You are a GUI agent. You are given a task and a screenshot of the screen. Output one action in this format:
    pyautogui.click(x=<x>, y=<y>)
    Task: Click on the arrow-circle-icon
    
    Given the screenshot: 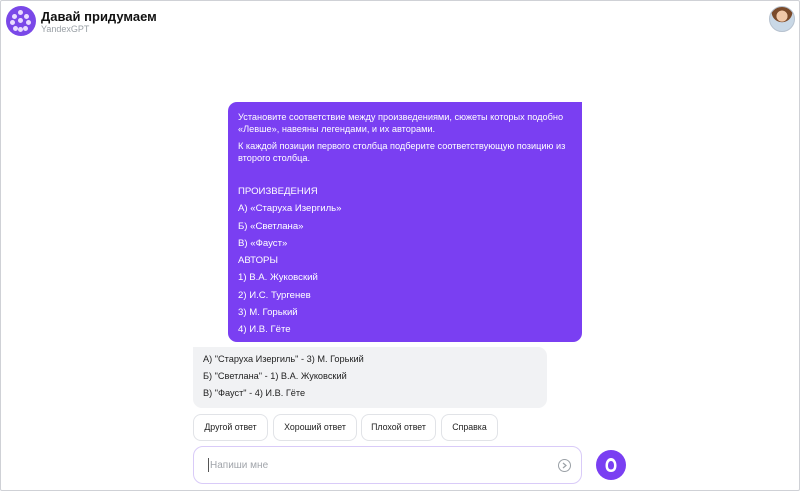 What is the action you would take?
    pyautogui.click(x=564, y=465)
    